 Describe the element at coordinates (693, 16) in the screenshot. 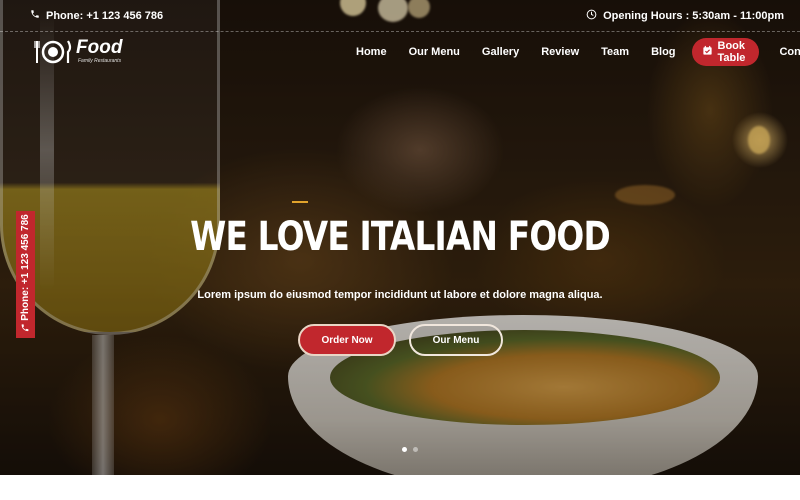

I see `opening-hours-text: Opening Hours : 5:30am - 11:00pm` at that location.